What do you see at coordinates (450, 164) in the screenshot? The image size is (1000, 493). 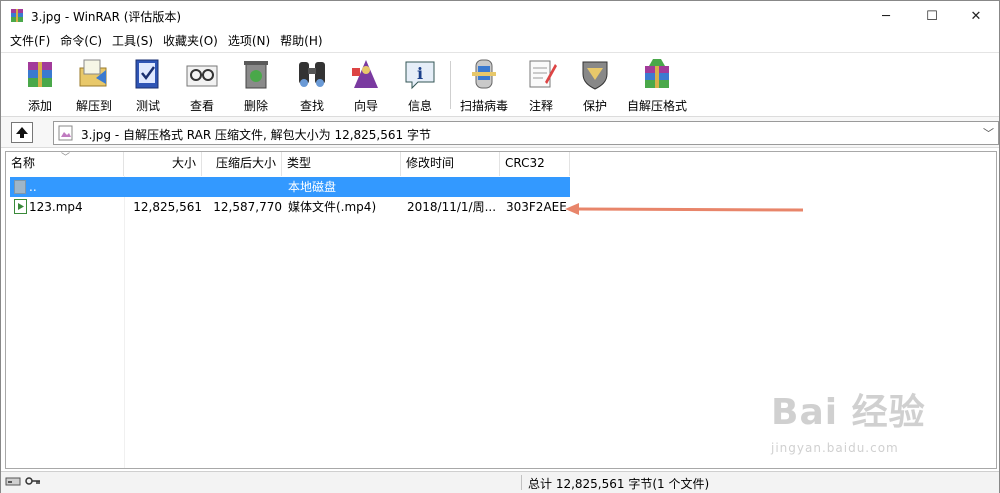 I see `column-header-modified: 修改时间` at bounding box center [450, 164].